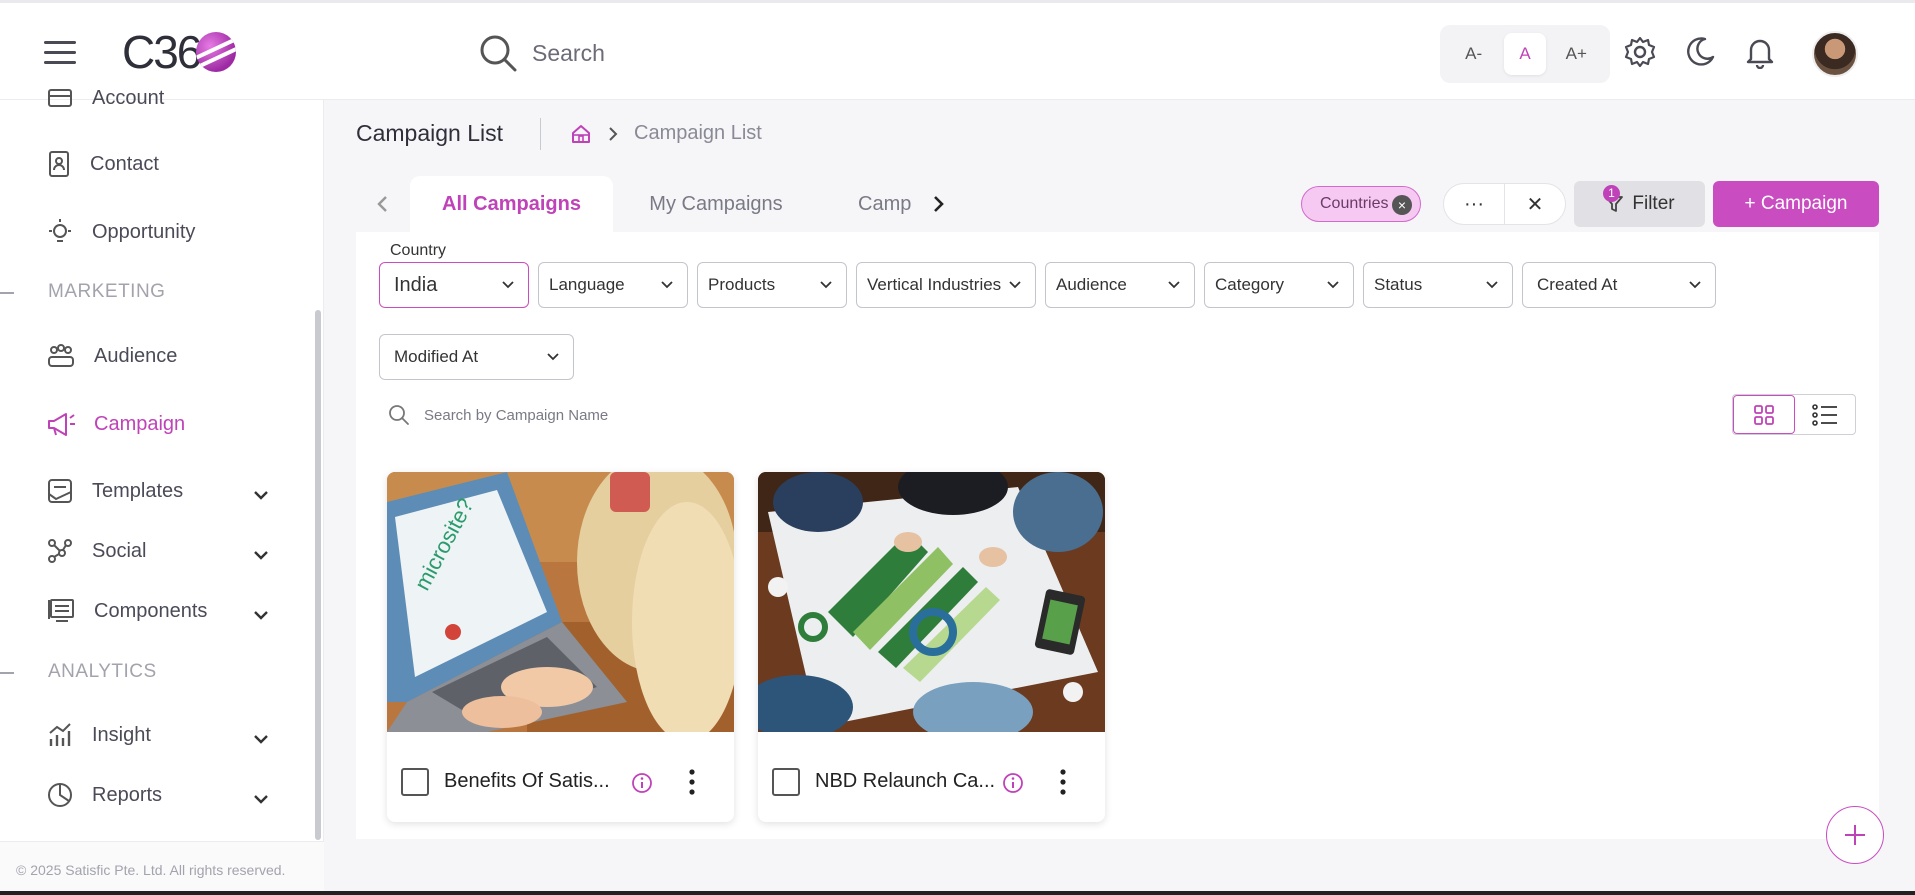 The width and height of the screenshot is (1915, 895). What do you see at coordinates (1835, 54) in the screenshot?
I see `user-avatar` at bounding box center [1835, 54].